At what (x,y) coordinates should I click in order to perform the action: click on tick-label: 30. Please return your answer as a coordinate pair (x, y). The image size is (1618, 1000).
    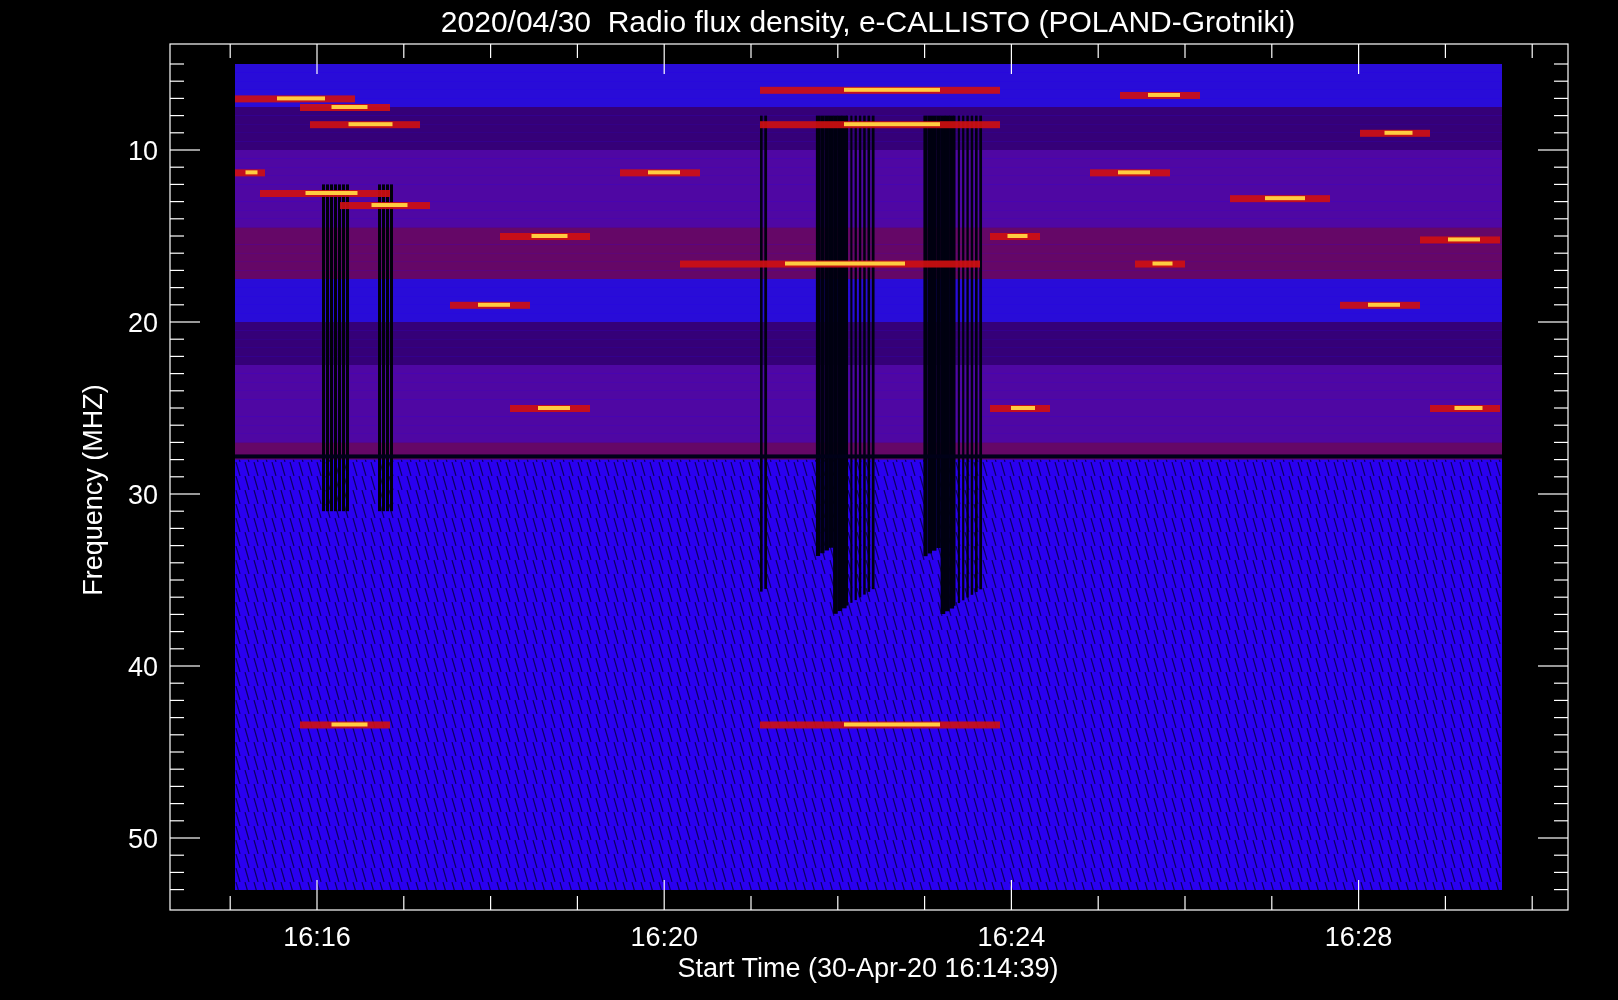
    Looking at the image, I should click on (142, 495).